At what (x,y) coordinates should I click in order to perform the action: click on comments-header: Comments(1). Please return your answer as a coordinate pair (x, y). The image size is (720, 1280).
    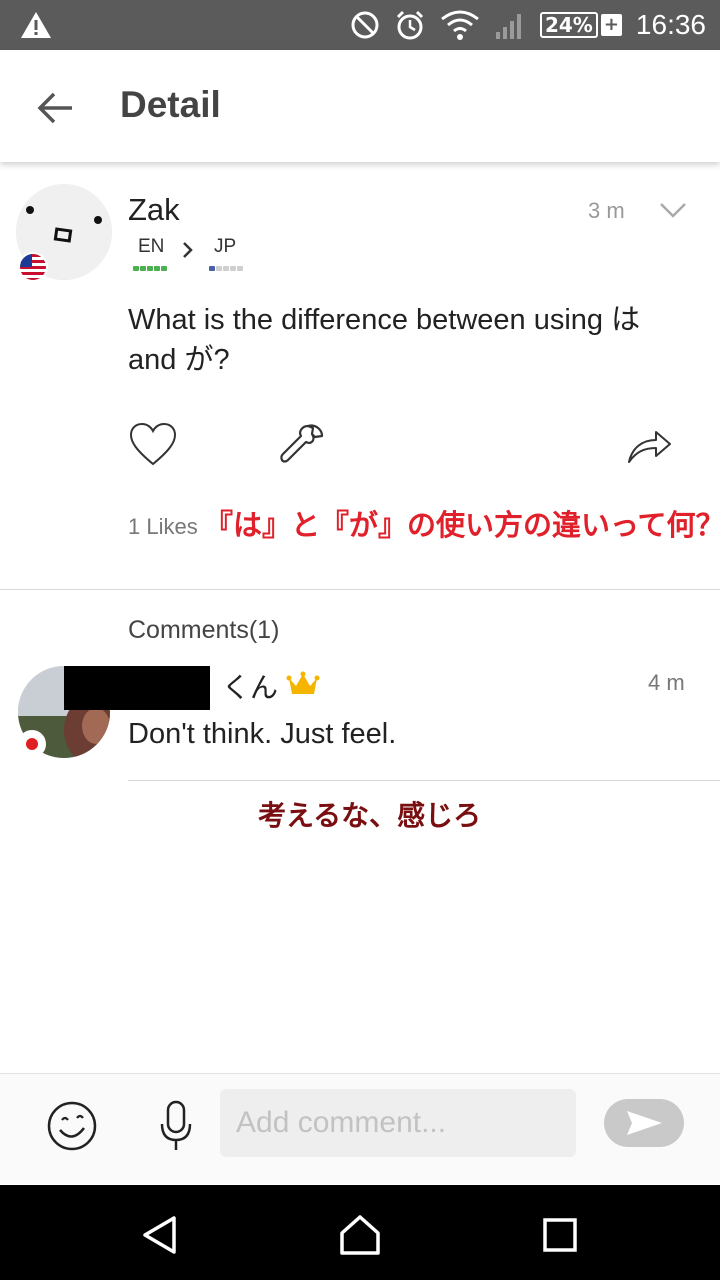
    Looking at the image, I should click on (204, 630).